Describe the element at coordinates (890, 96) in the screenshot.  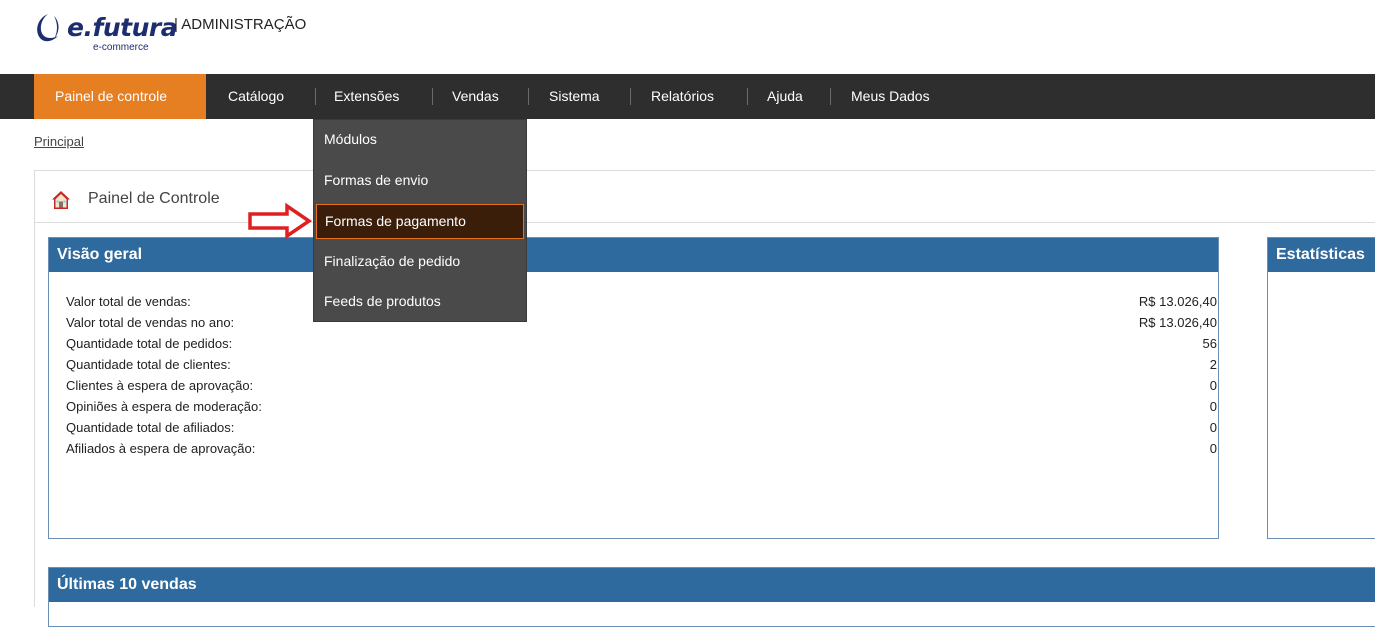
I see `nav-item-meus-dados: Meus Dados` at that location.